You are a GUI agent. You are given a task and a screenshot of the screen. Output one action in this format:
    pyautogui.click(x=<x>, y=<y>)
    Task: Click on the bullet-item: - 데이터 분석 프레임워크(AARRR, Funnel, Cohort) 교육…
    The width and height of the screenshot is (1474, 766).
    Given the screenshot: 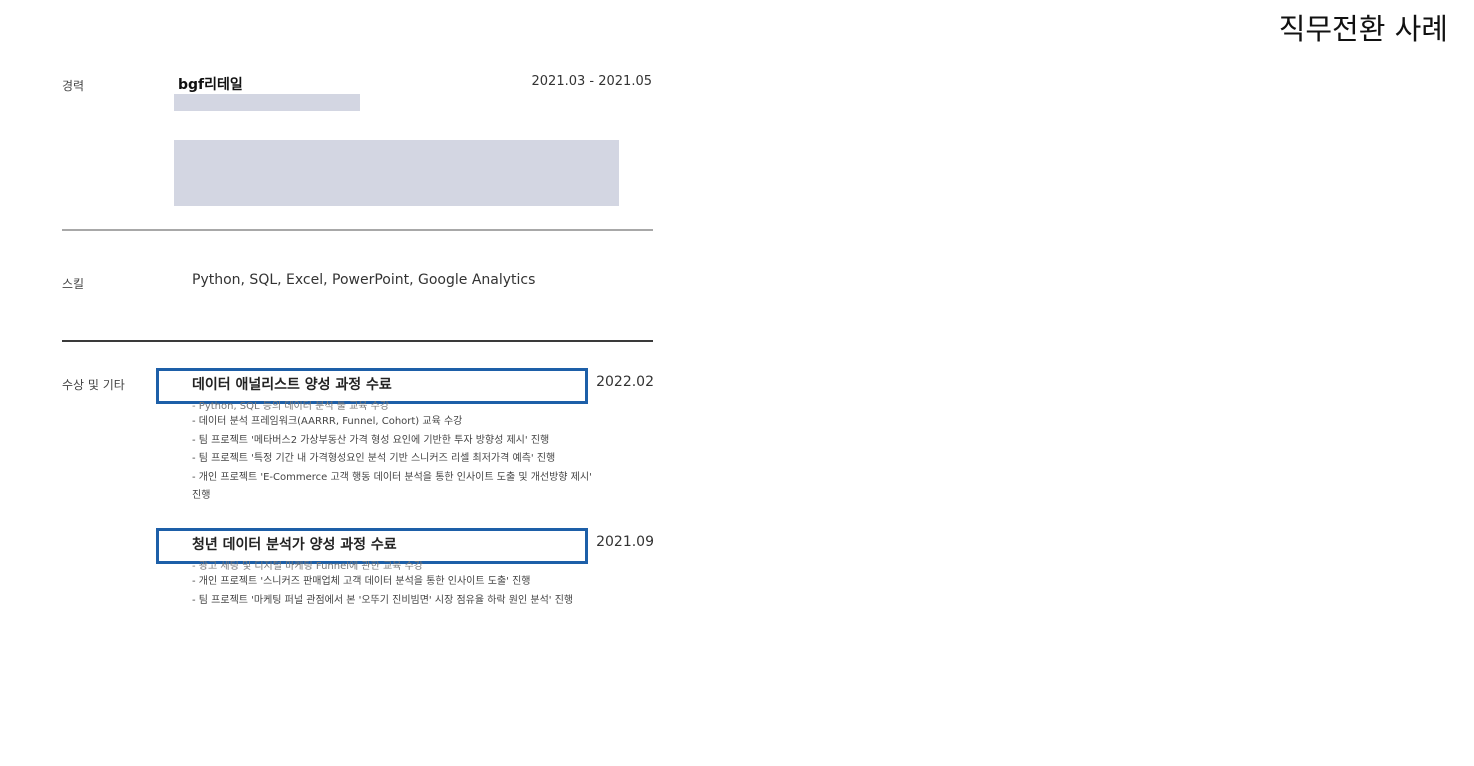 What is the action you would take?
    pyautogui.click(x=327, y=421)
    